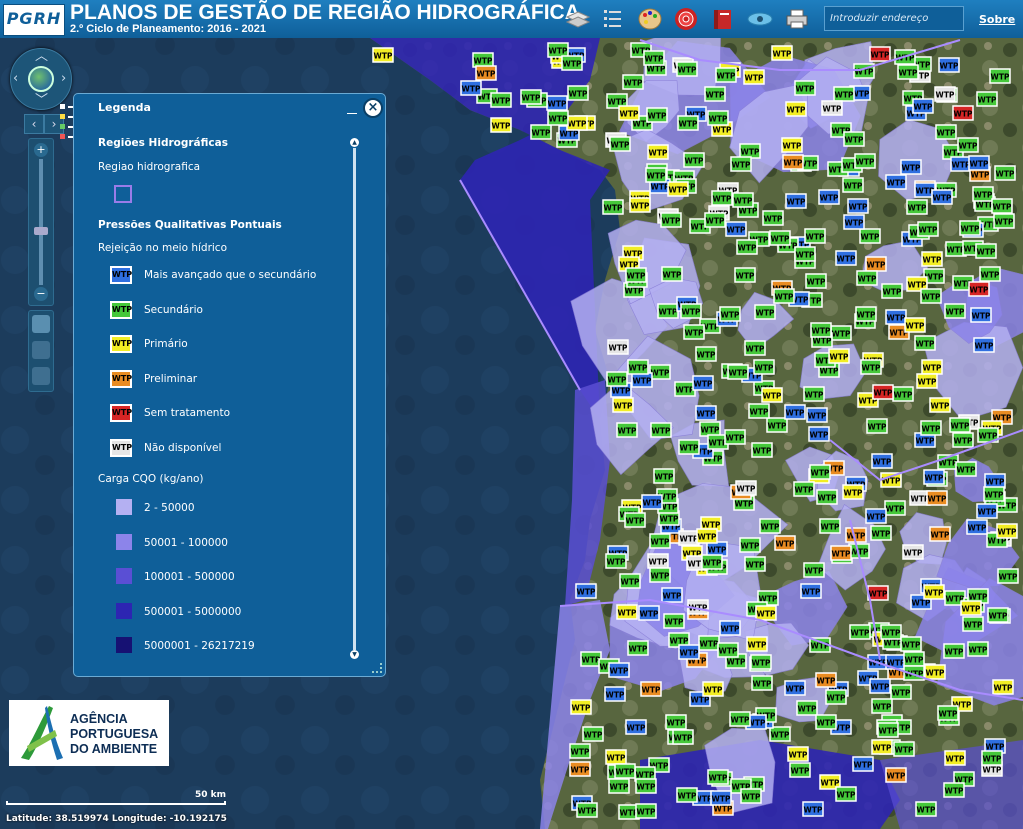 The image size is (1023, 829). Describe the element at coordinates (373, 108) in the screenshot. I see `close-button: ×` at that location.